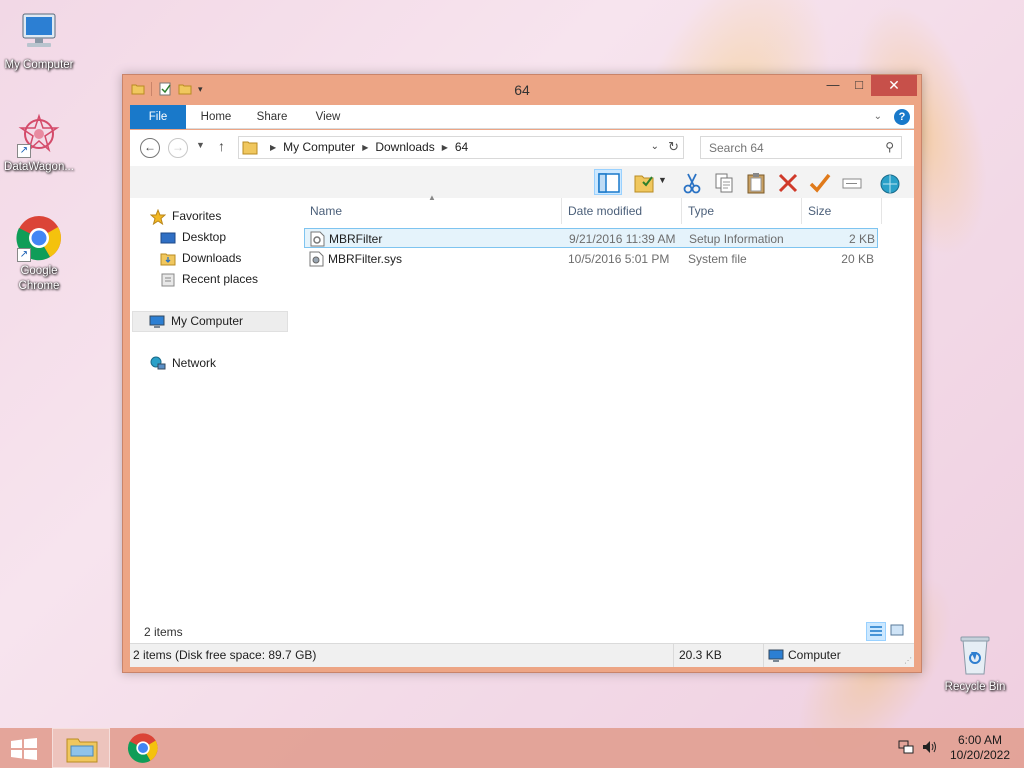 The height and width of the screenshot is (768, 1024). I want to click on resize-grip-icon: ⋰, so click(908, 660).